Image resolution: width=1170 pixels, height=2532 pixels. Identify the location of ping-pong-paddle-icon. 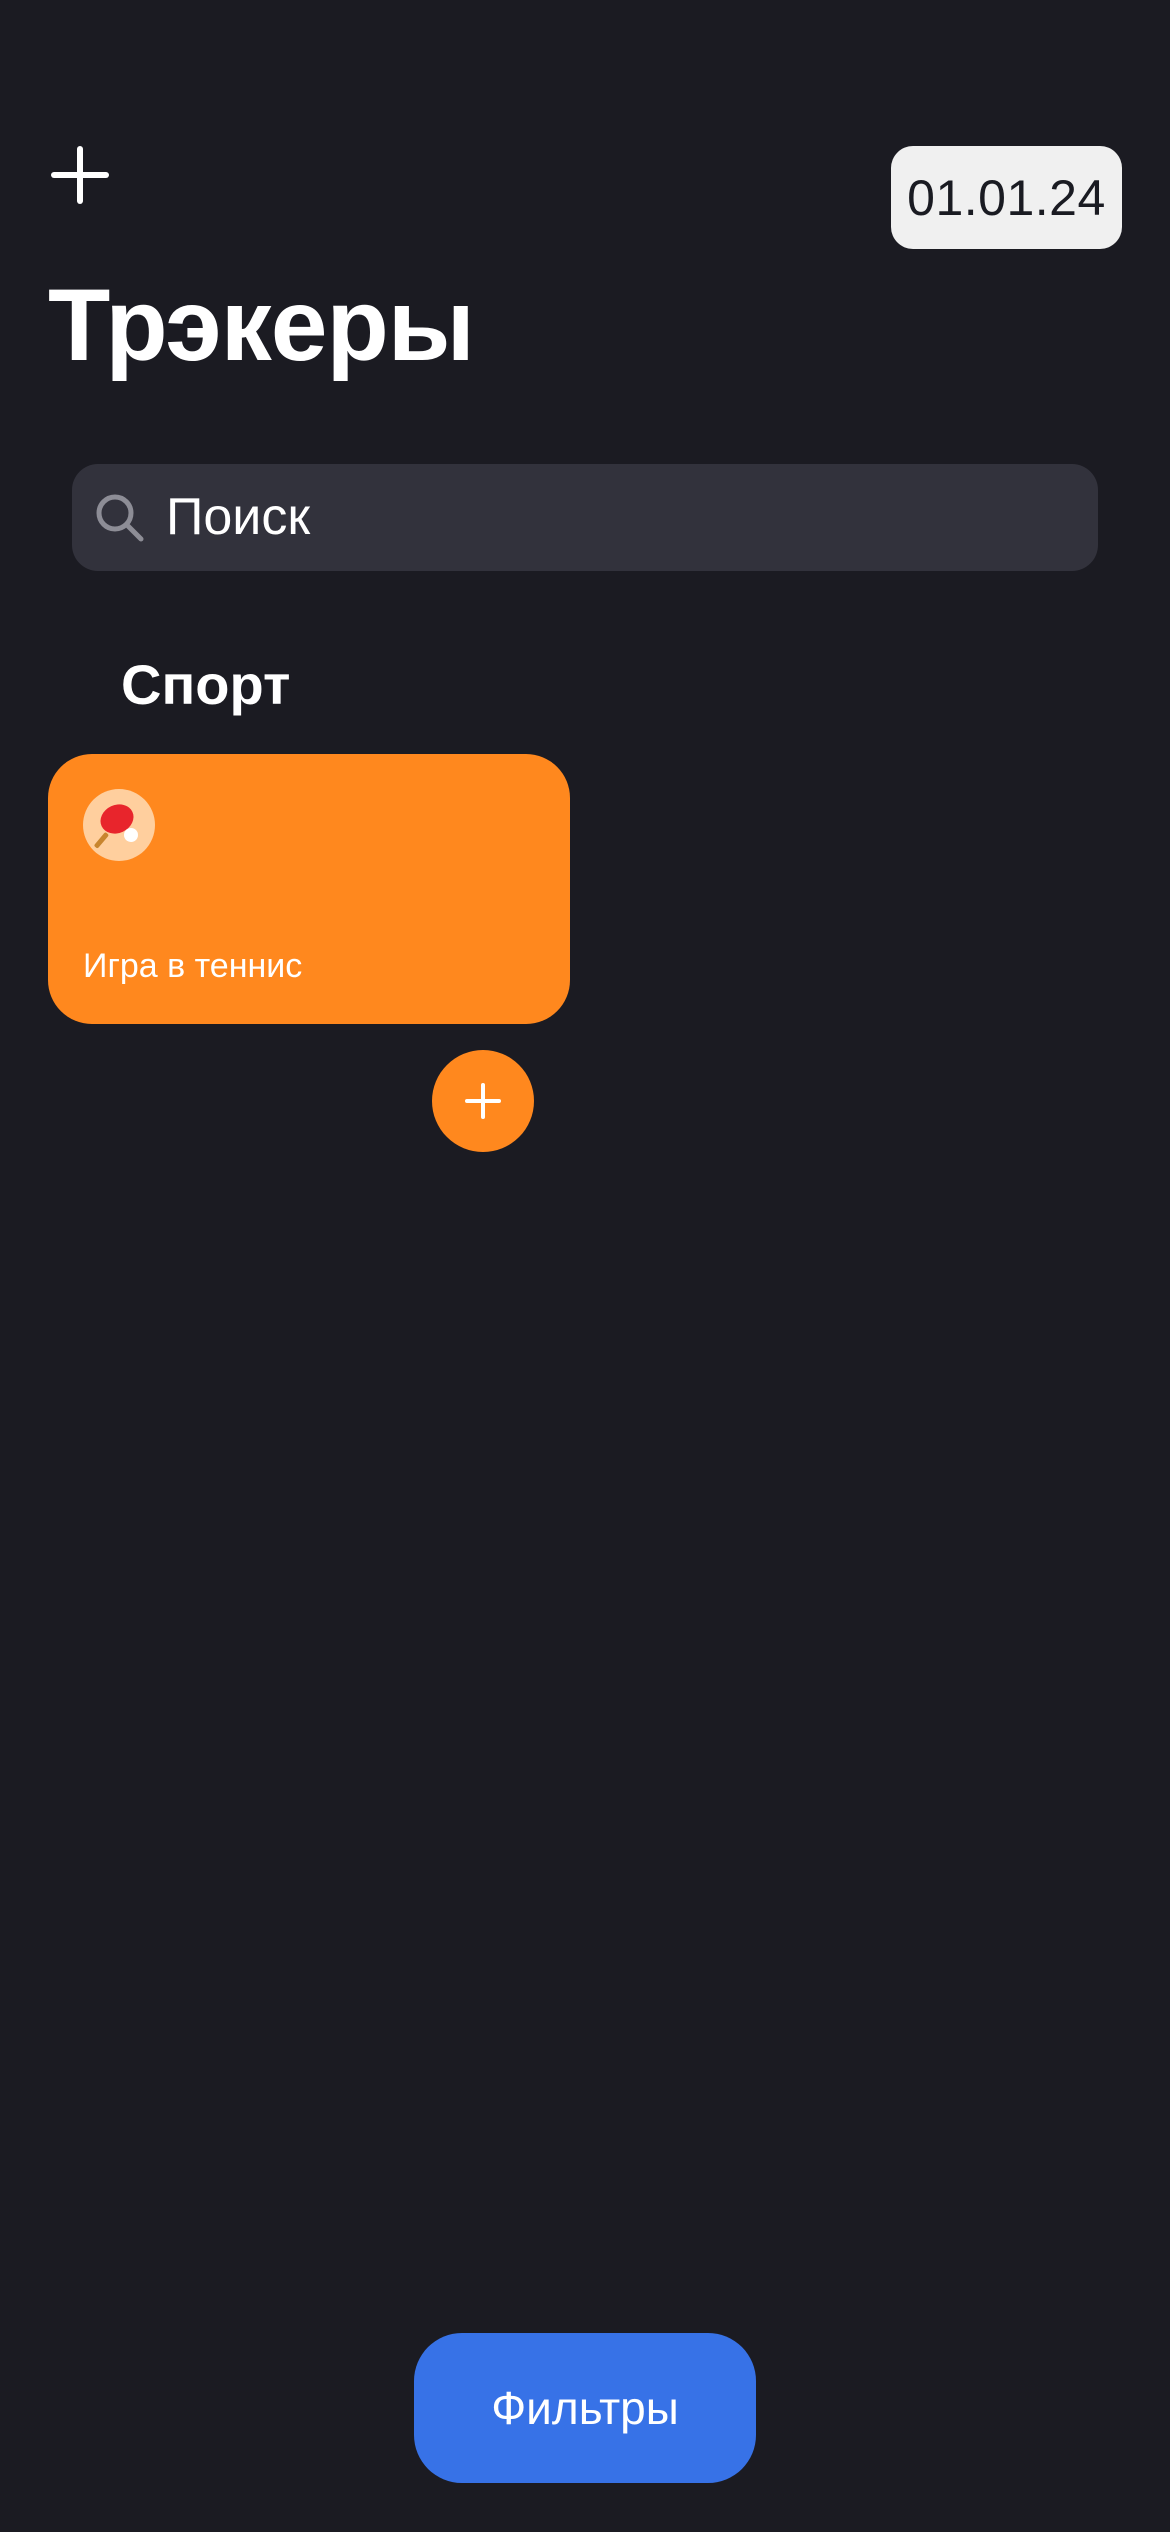
(116, 826).